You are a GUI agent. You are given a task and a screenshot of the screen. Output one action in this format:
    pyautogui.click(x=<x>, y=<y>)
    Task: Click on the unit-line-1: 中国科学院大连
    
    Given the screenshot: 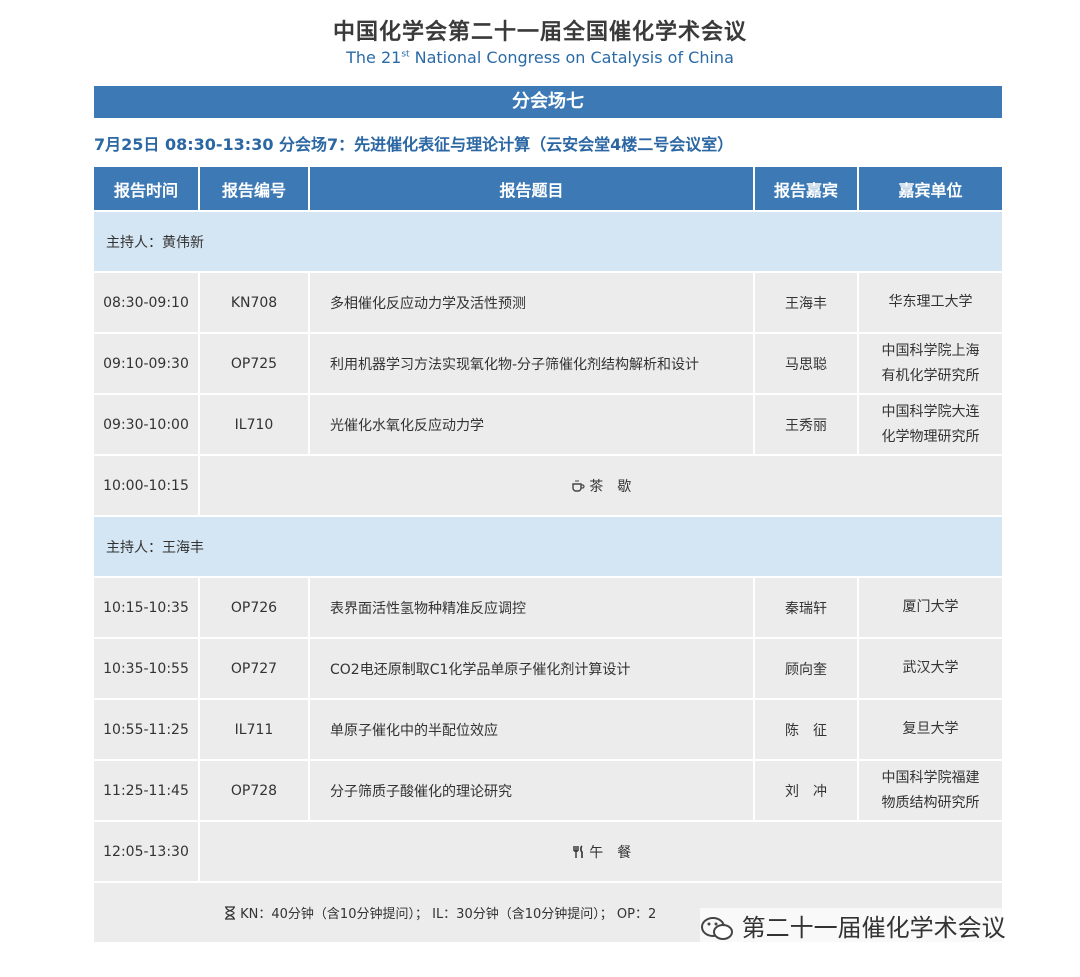 What is the action you would take?
    pyautogui.click(x=930, y=411)
    